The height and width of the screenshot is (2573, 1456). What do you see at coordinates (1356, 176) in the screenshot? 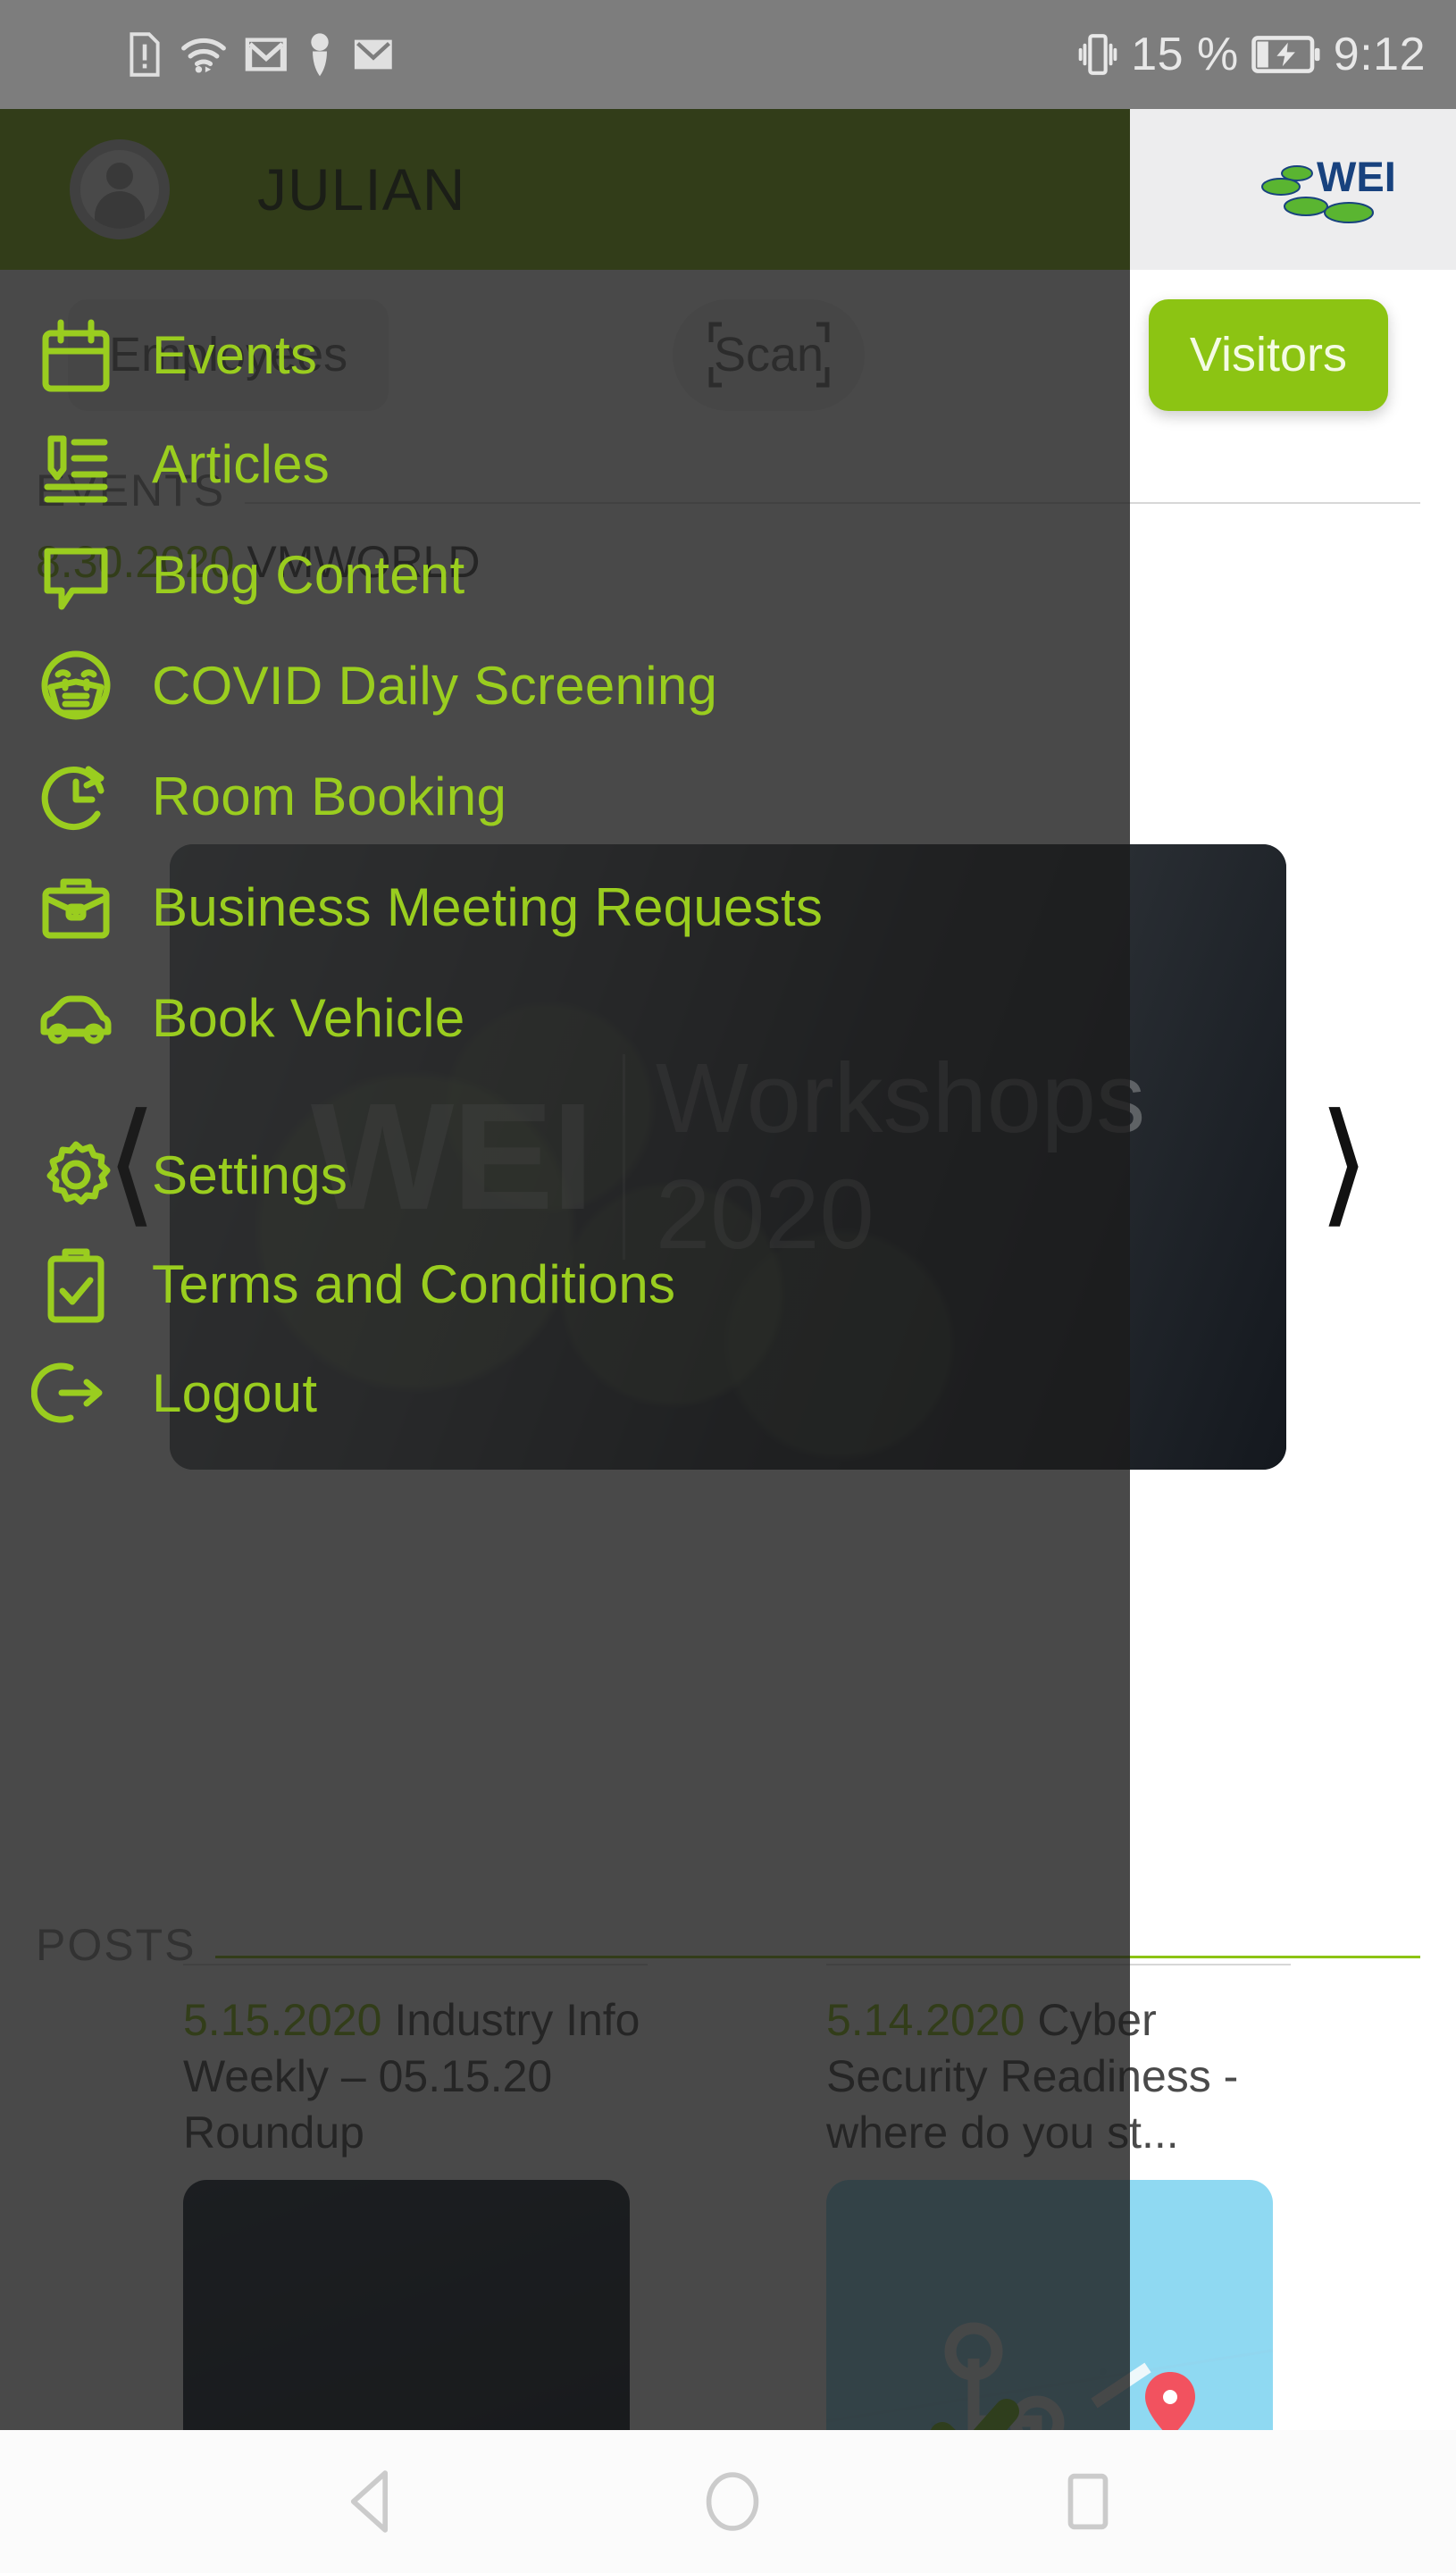
I see `svg-text: WEI` at bounding box center [1356, 176].